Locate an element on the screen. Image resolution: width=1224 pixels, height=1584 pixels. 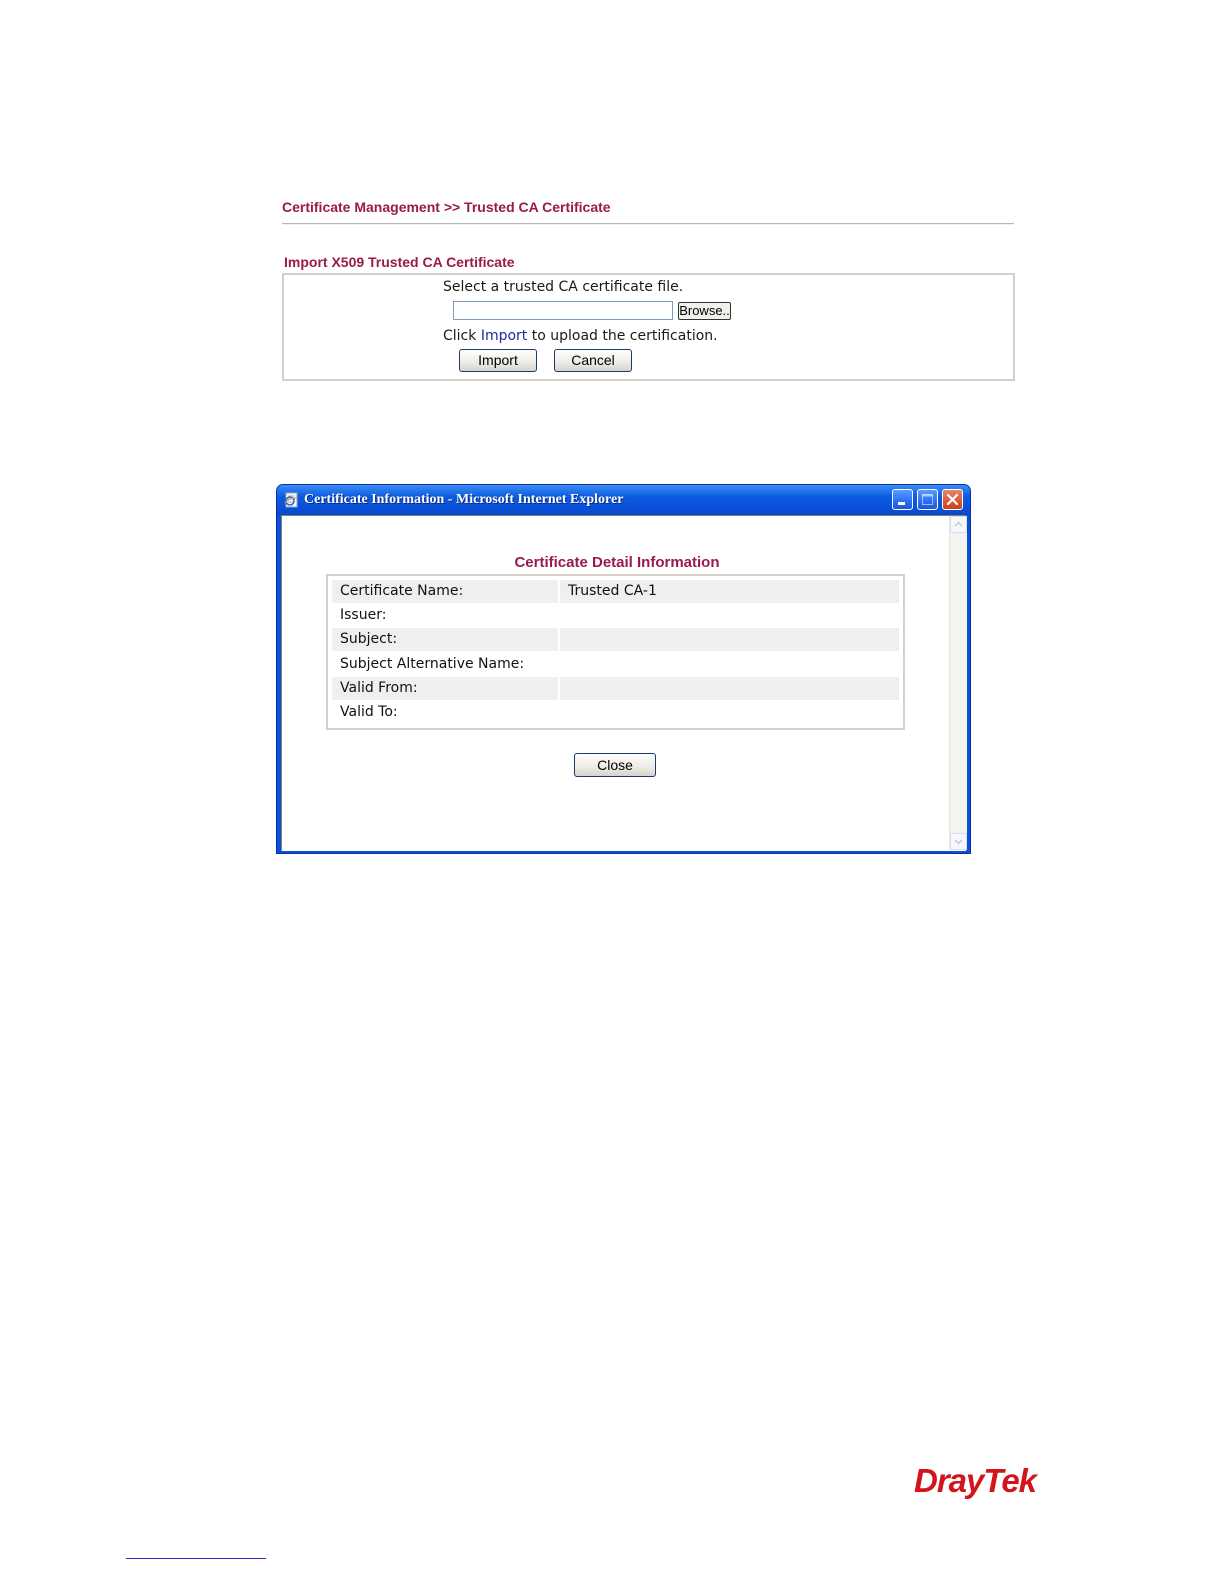
scroll-up-button is located at coordinates (958, 524).